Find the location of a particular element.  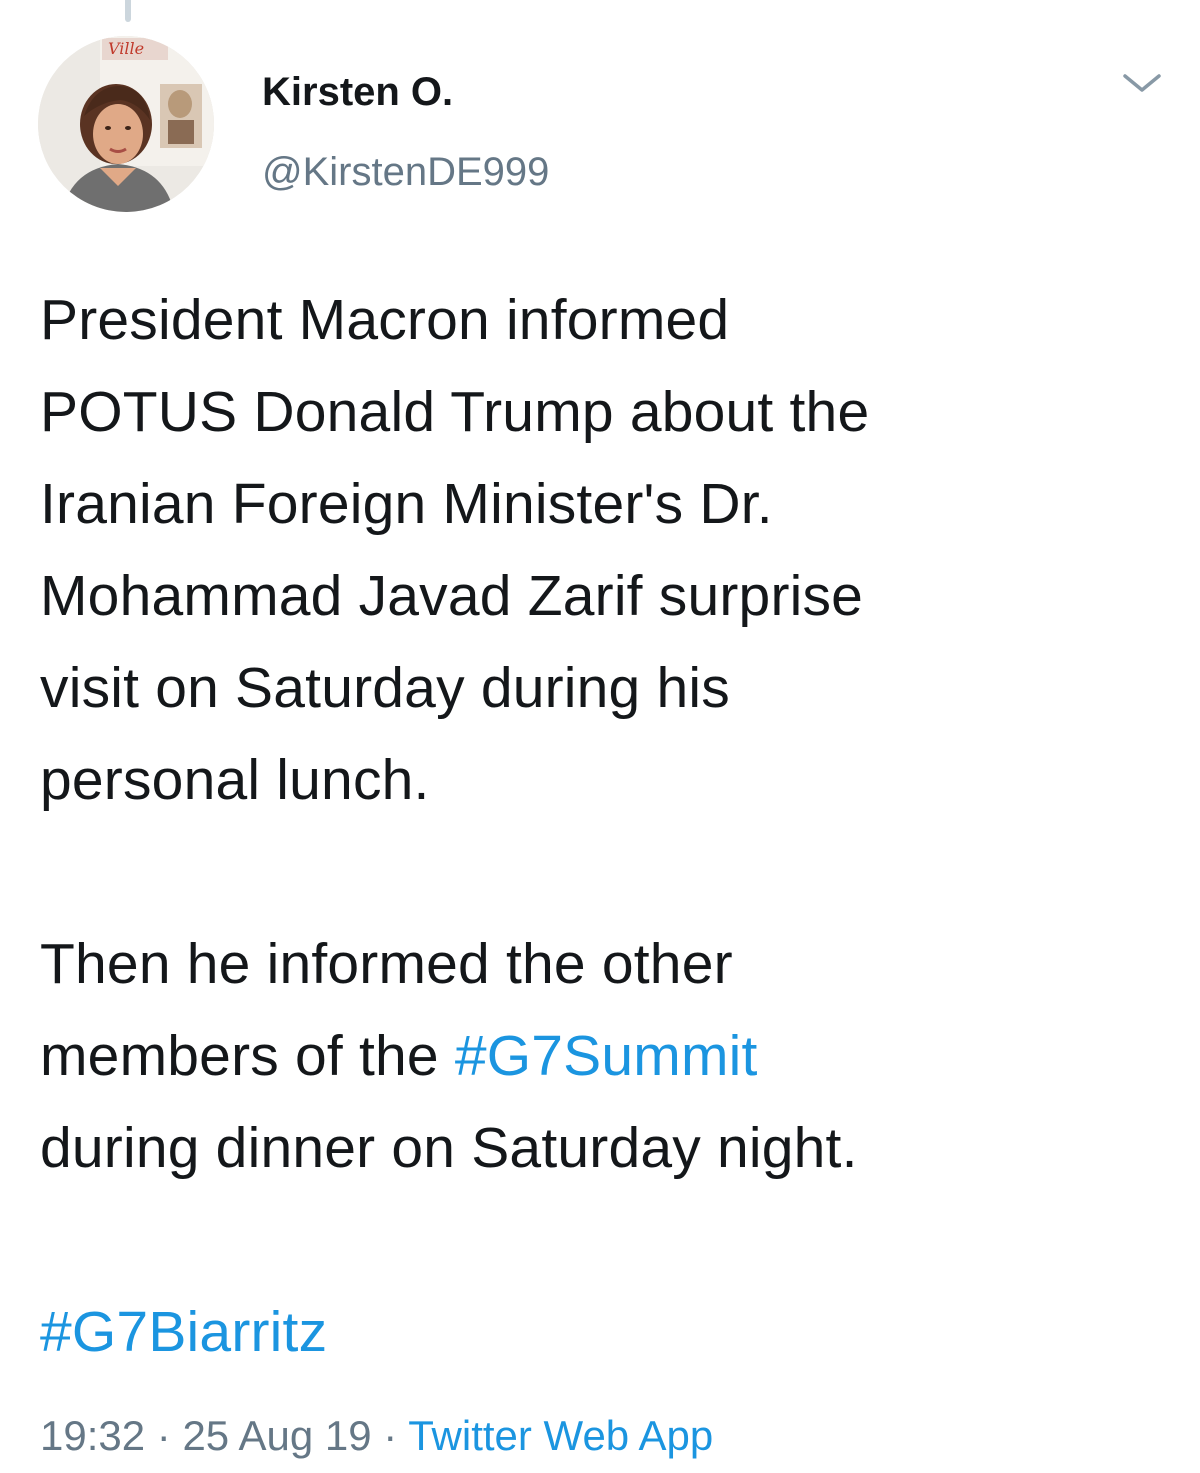

tweet-line: during dinner on Saturday night. is located at coordinates (449, 1148).